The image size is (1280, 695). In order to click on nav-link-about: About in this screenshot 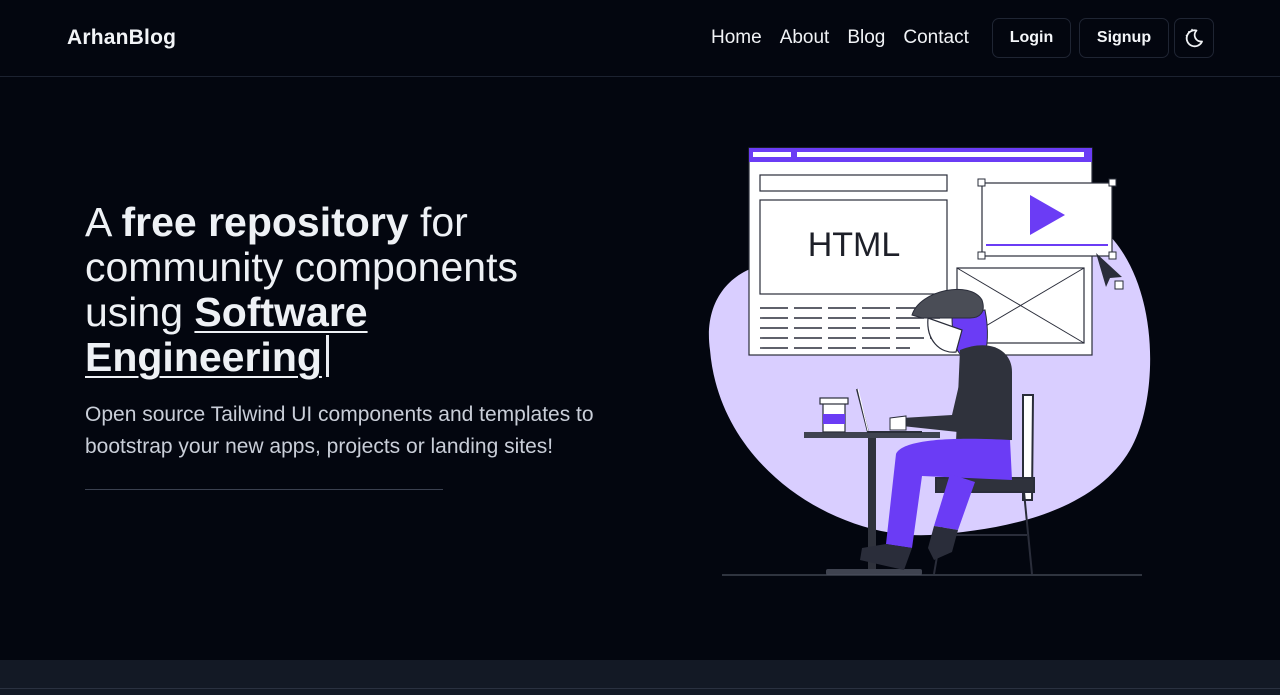, I will do `click(805, 38)`.